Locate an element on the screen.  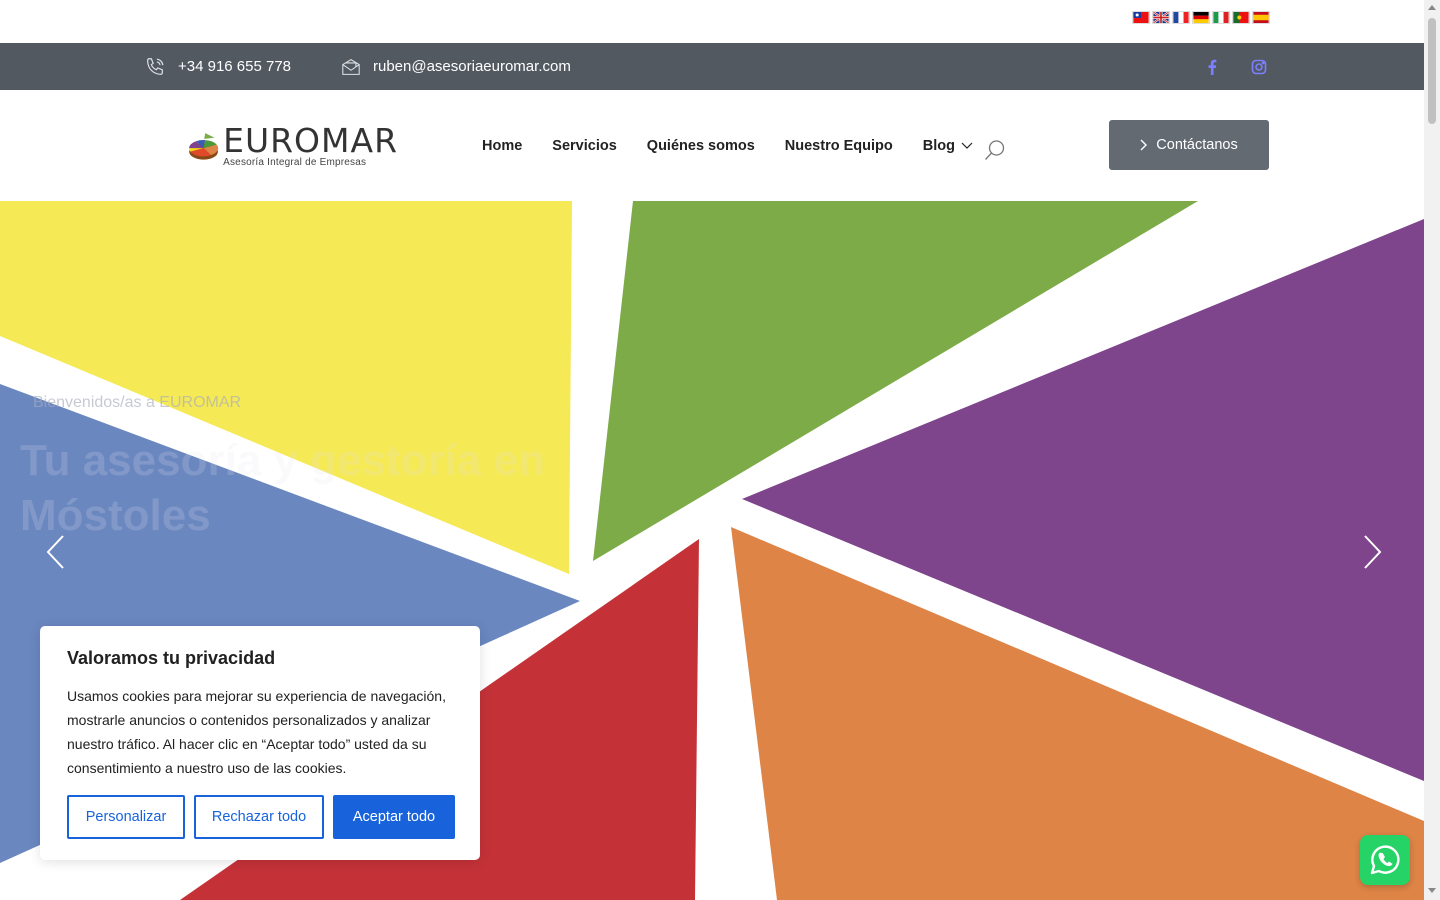
slider-next-button is located at coordinates (1370, 552).